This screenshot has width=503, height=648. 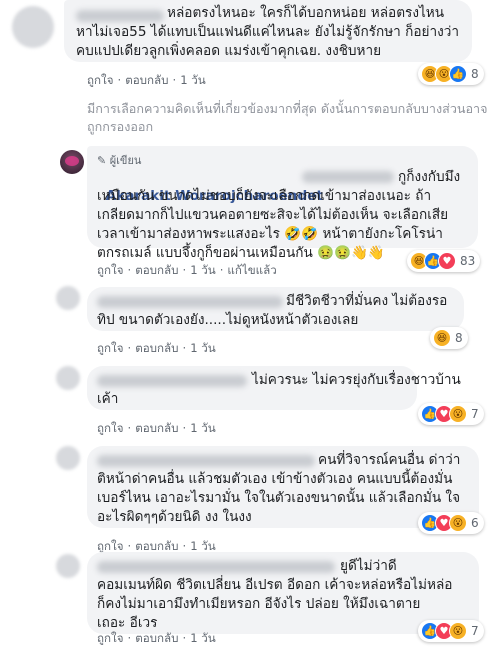 I want to click on reaction-summary: 👍 ♥ 😮 6, so click(x=451, y=523).